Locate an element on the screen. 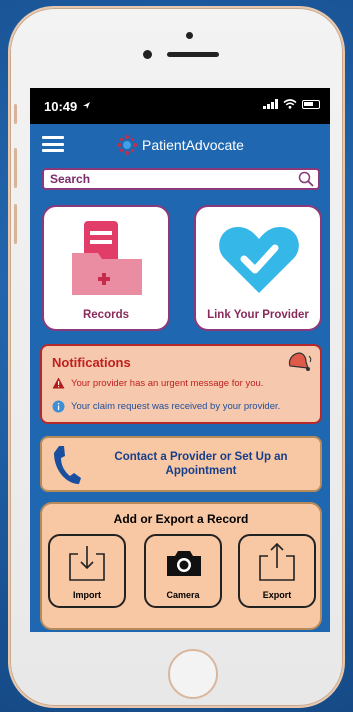 This screenshot has width=353, height=712. camera-button: Camera is located at coordinates (183, 571).